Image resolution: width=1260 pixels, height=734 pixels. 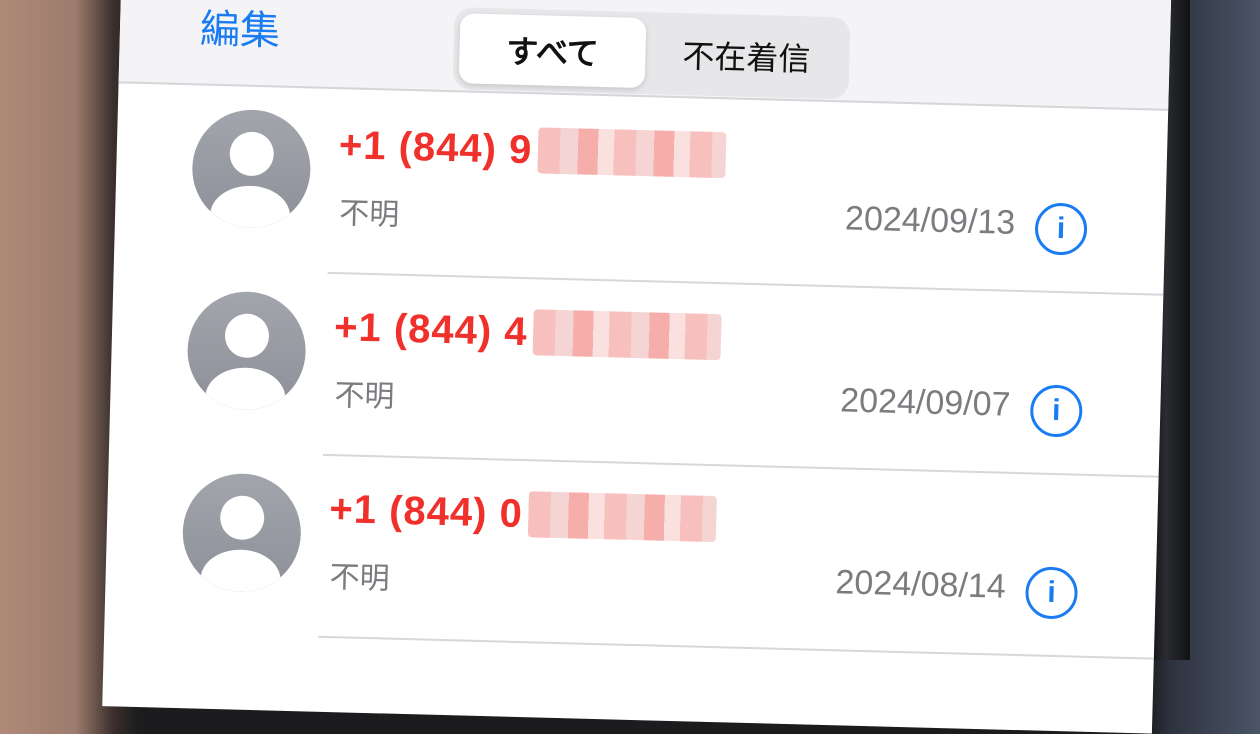 What do you see at coordinates (651, 53) in the screenshot?
I see `call-filter-segmented-control: すべて 不在着信` at bounding box center [651, 53].